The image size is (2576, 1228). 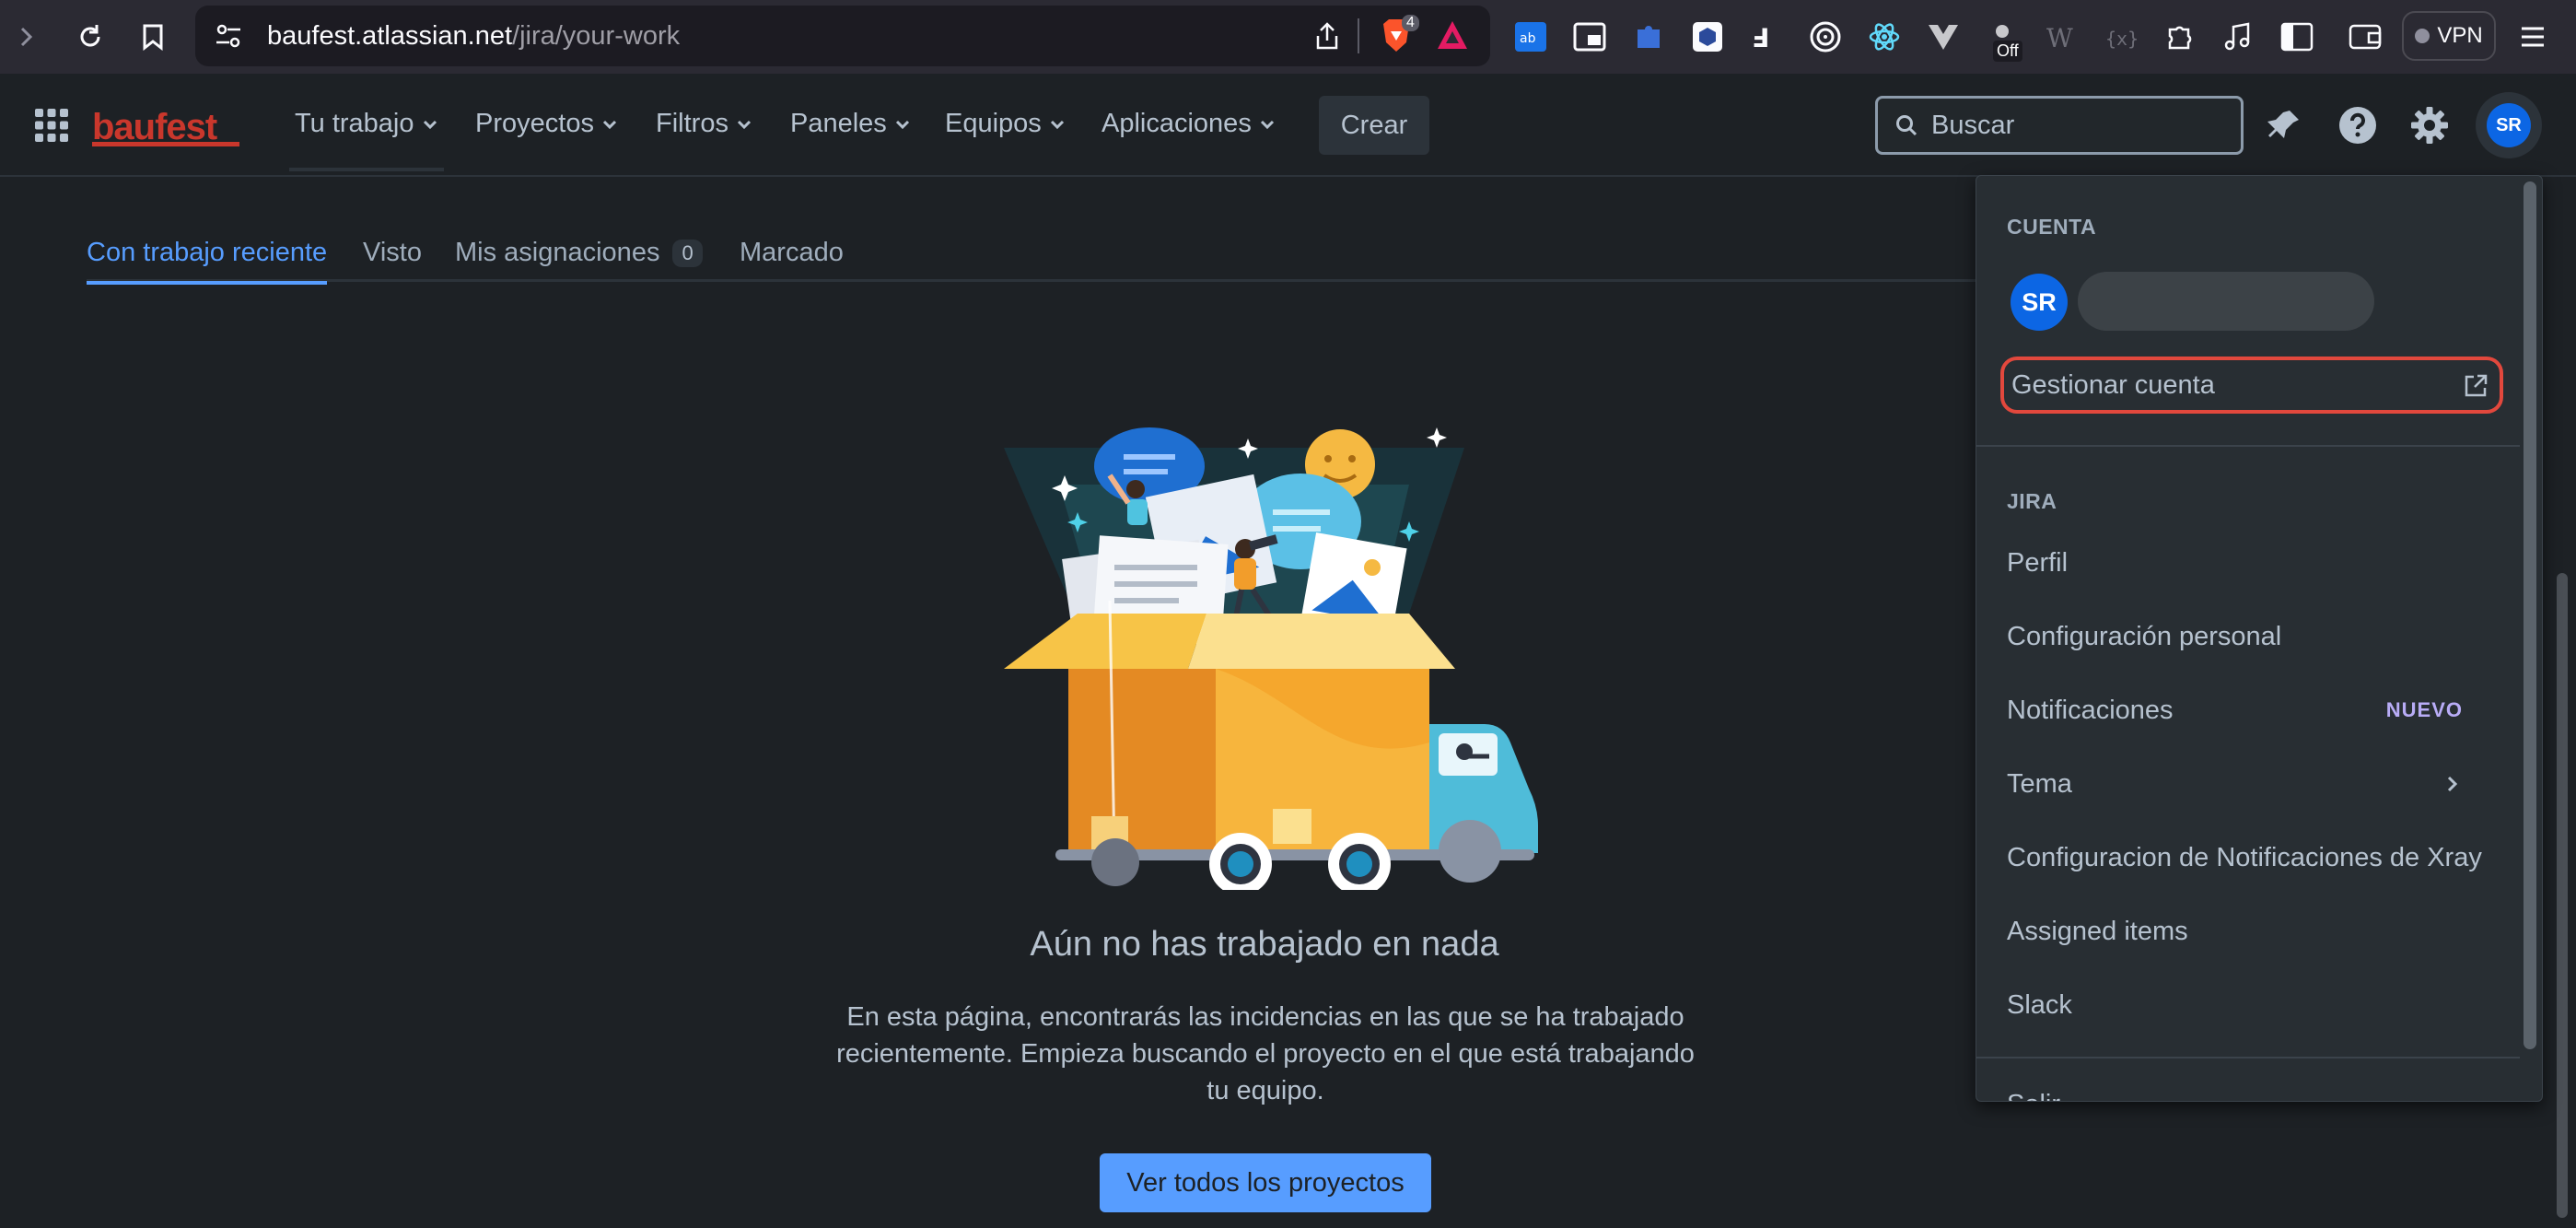 What do you see at coordinates (1530, 36) in the screenshot?
I see `extension-translate-icon: ab` at bounding box center [1530, 36].